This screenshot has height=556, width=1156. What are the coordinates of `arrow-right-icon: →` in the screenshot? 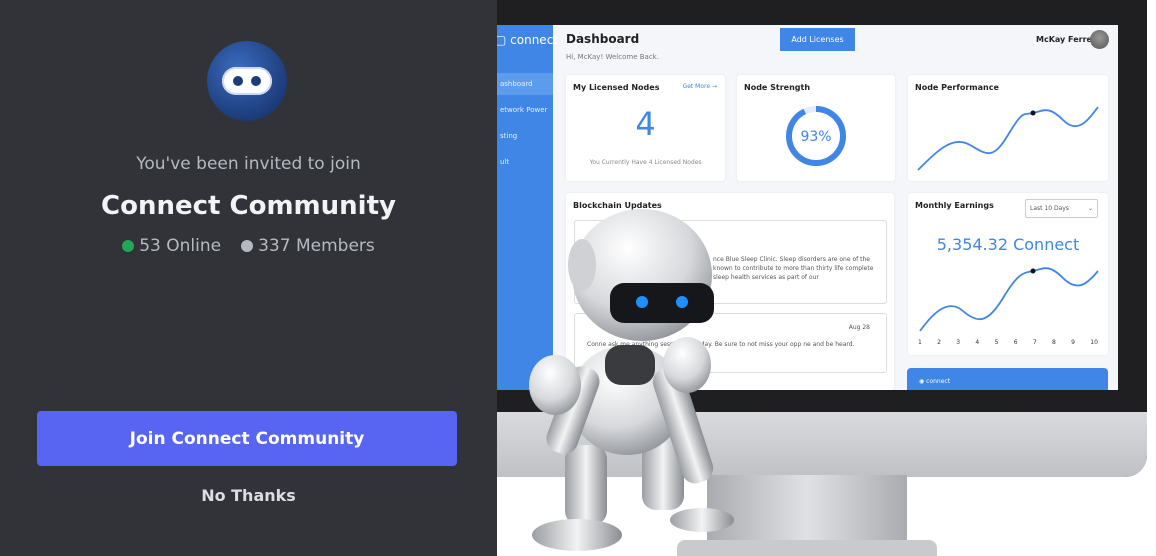 It's located at (714, 86).